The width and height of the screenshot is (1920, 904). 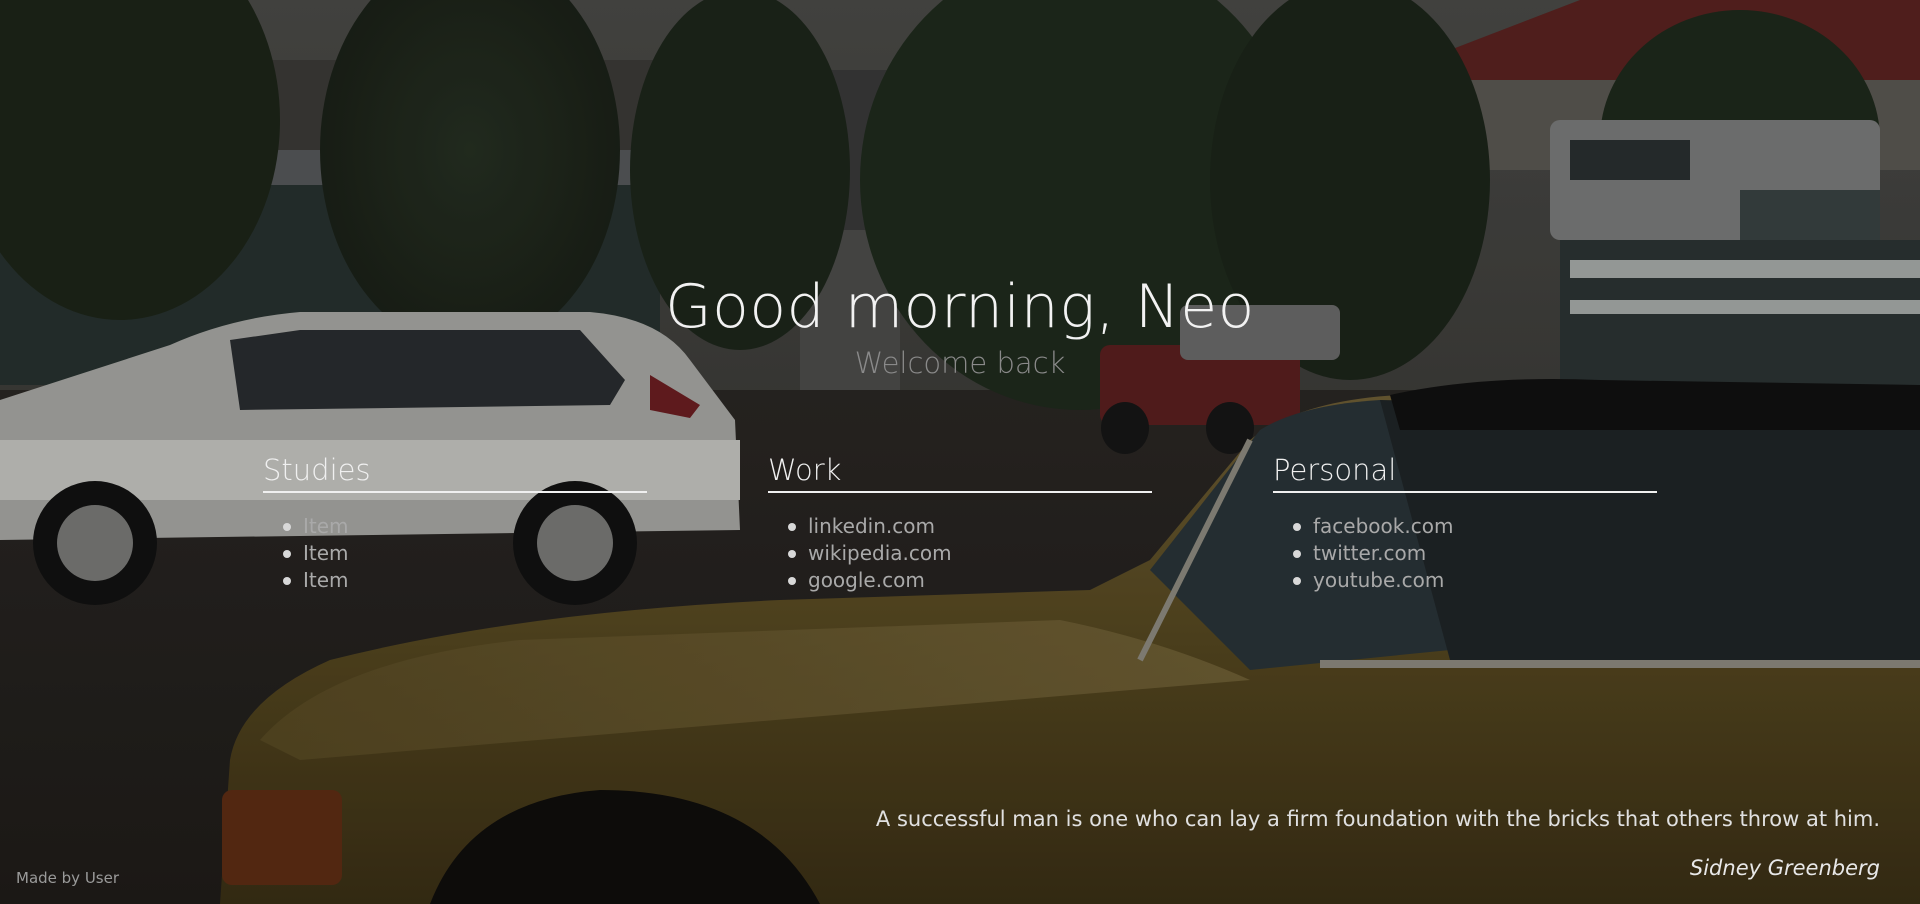 I want to click on youtube-link: youtube.com, so click(x=1378, y=580).